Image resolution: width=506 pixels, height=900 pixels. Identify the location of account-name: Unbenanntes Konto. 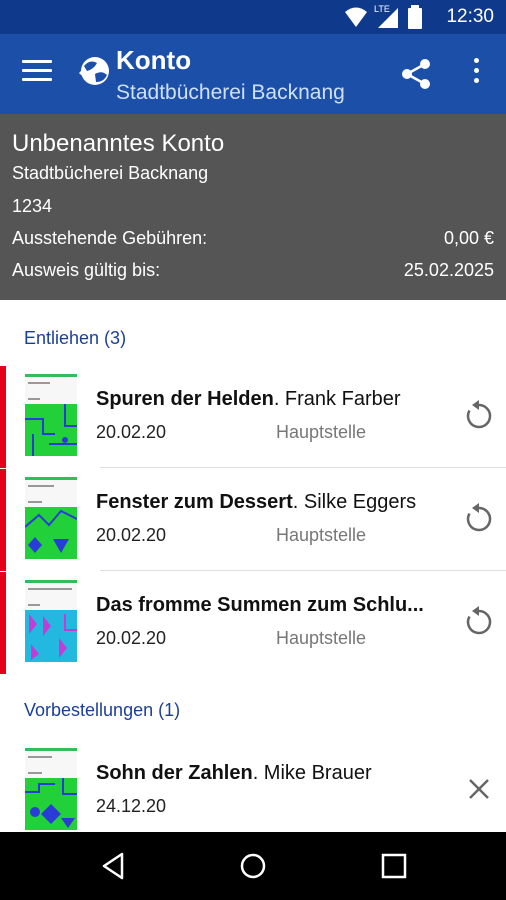
(118, 143).